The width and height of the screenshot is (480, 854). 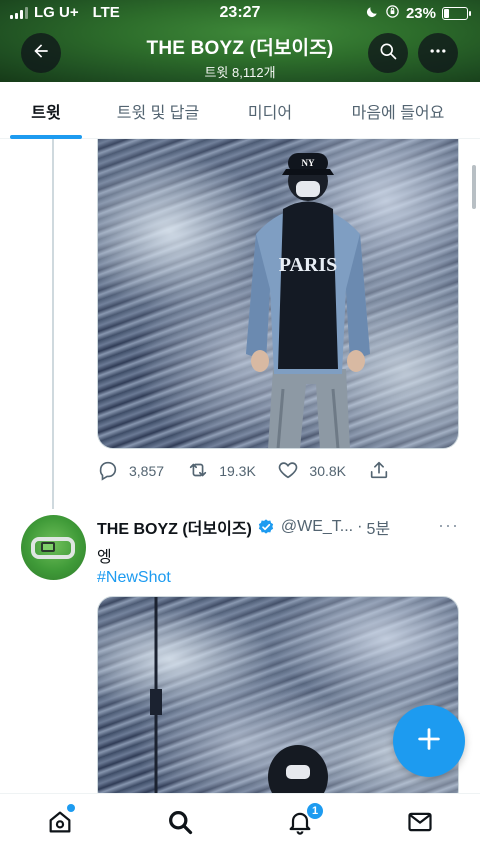 I want to click on tweet-text: 엥, so click(x=104, y=557).